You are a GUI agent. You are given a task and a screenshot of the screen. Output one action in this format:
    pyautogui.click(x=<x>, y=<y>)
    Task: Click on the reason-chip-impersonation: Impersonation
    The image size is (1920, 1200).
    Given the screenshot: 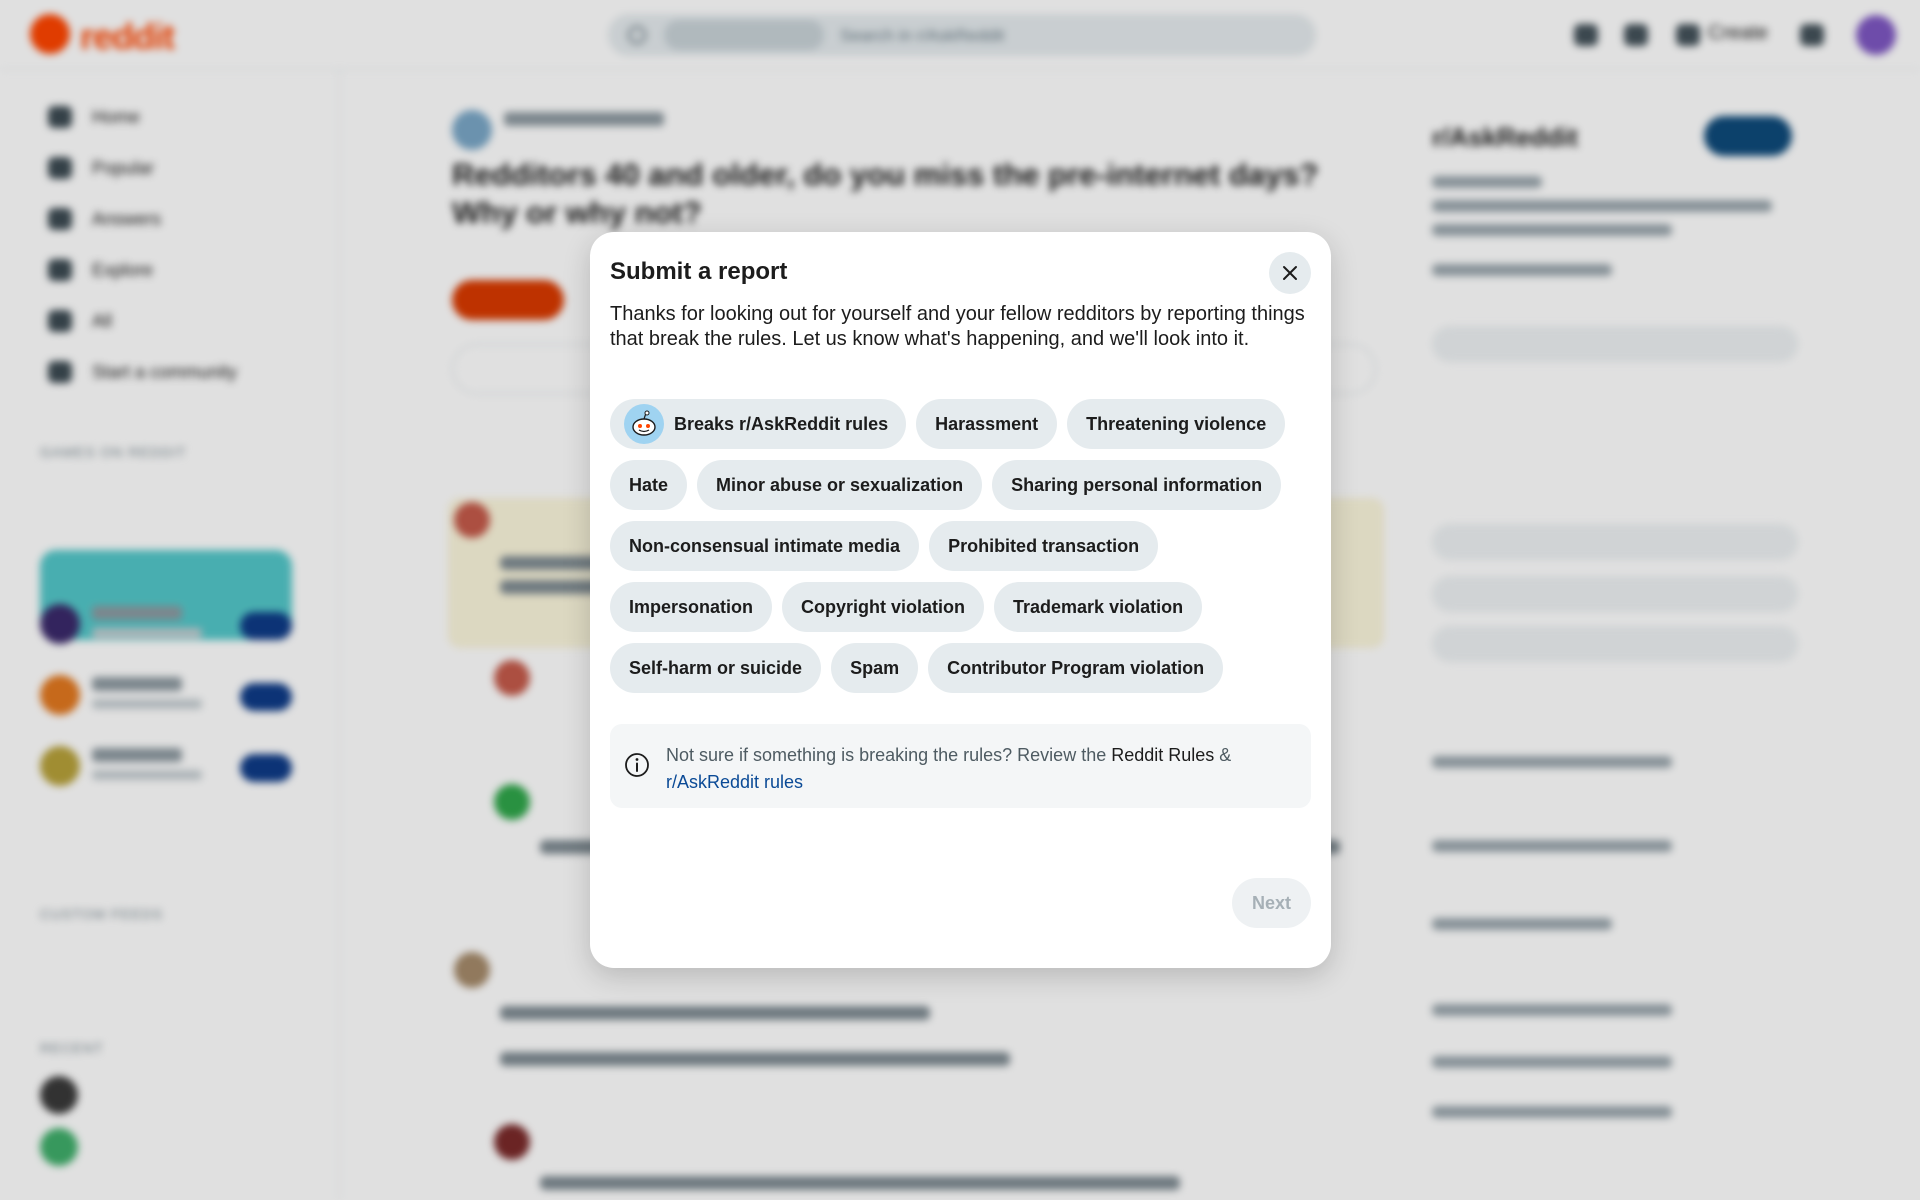 What is the action you would take?
    pyautogui.click(x=691, y=607)
    